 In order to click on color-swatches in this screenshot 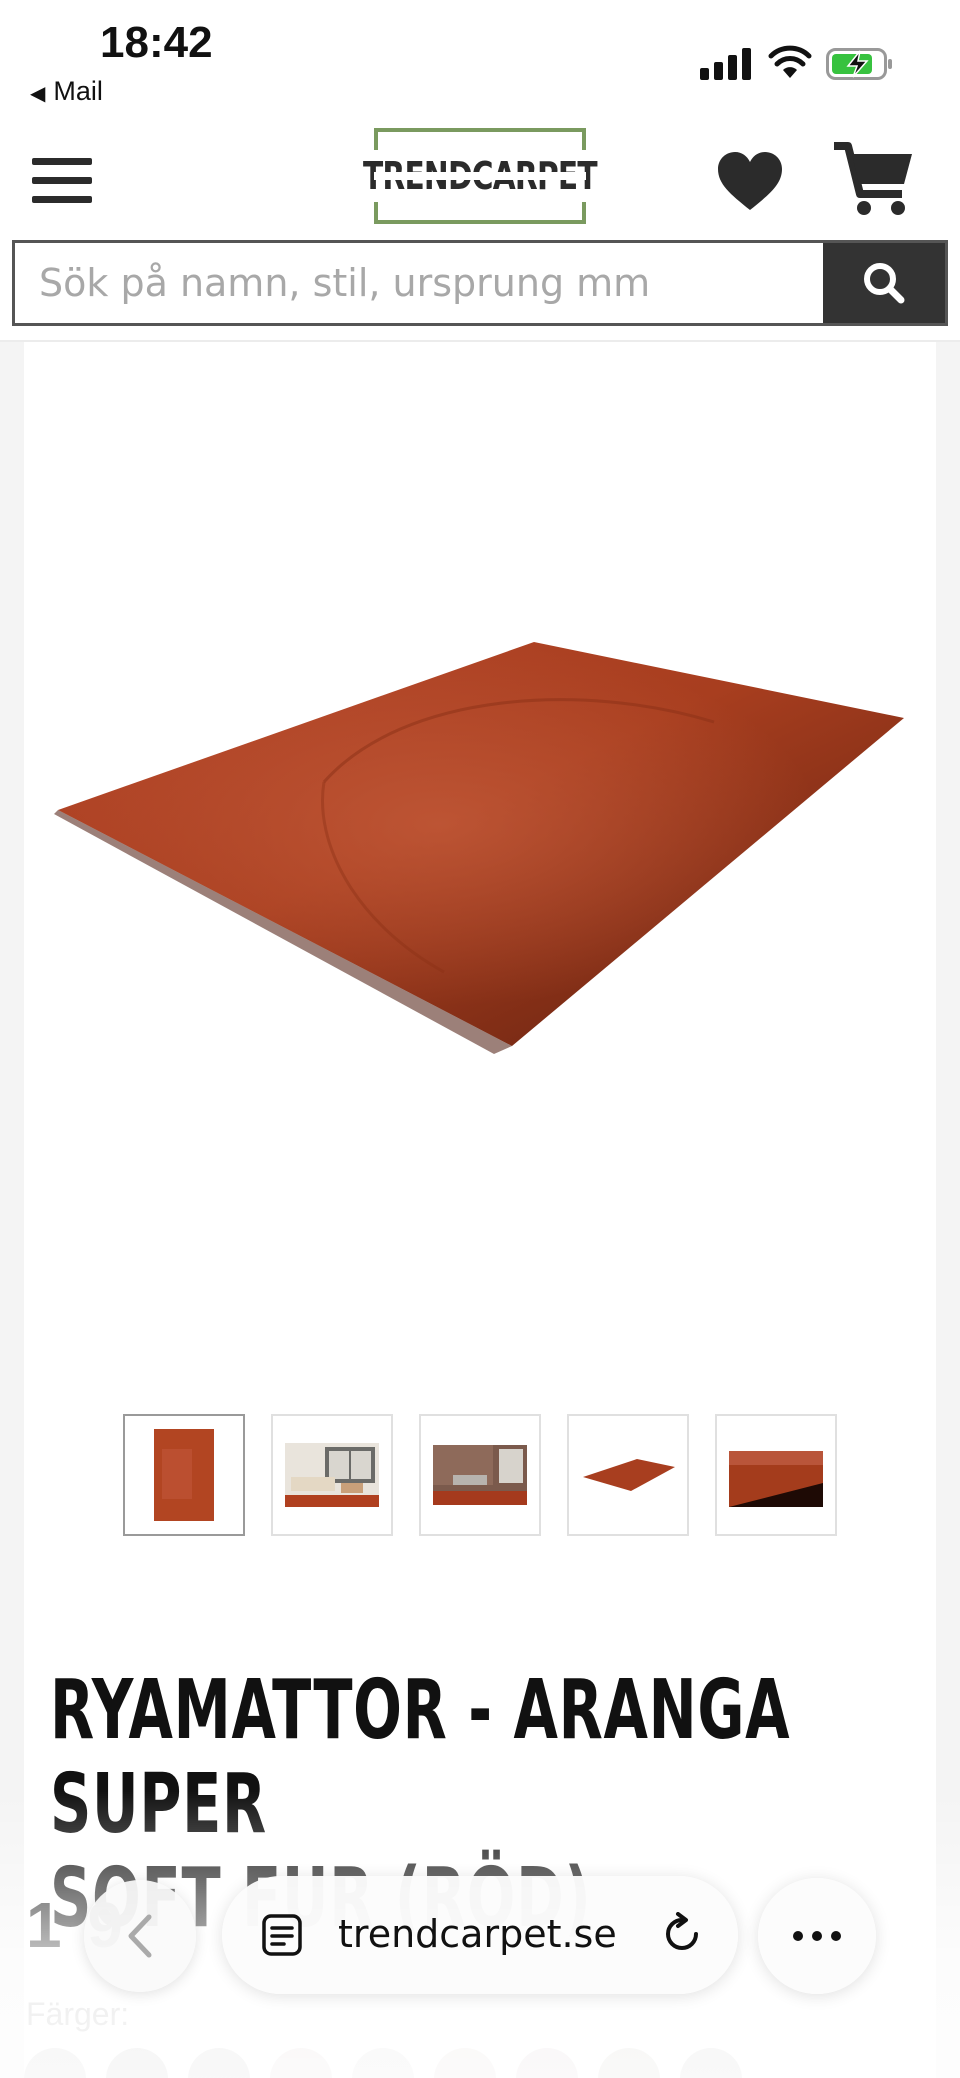, I will do `click(383, 2063)`.